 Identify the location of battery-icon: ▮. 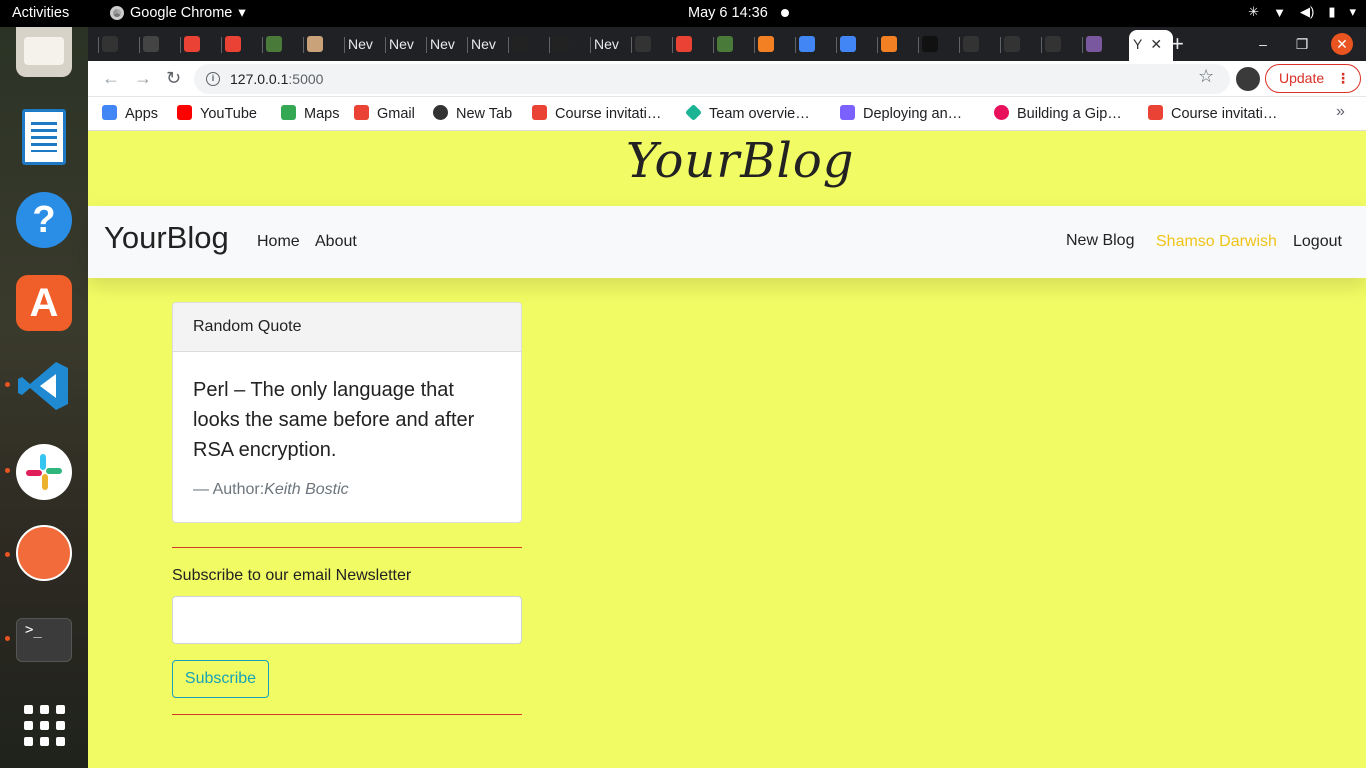
(1331, 12).